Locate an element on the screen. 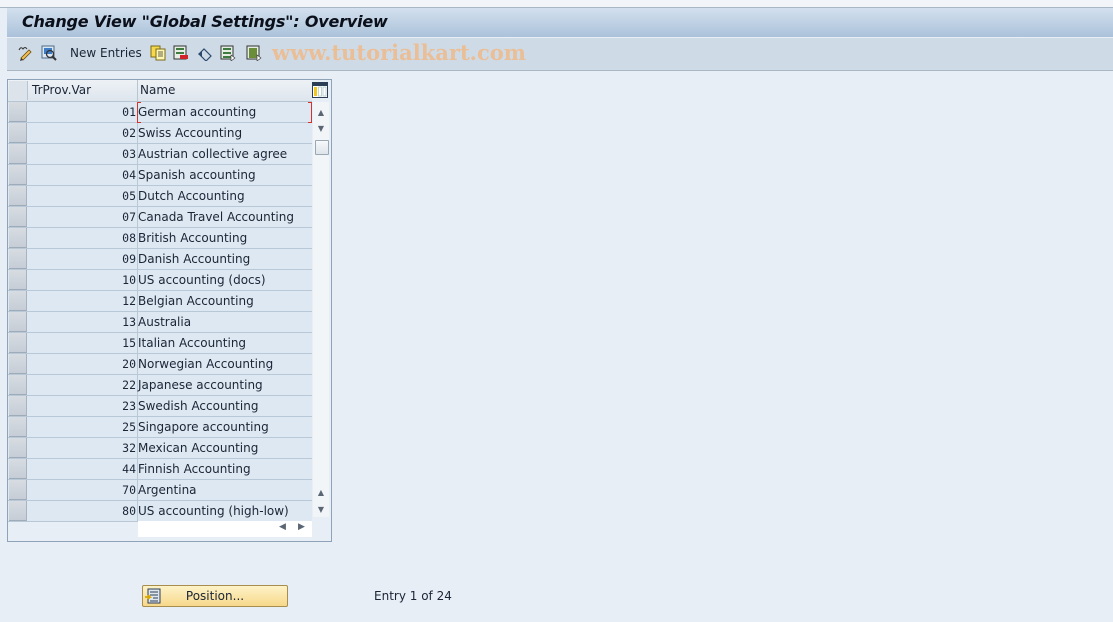 The height and width of the screenshot is (622, 1113). cell-name: British Accounting is located at coordinates (192, 238).